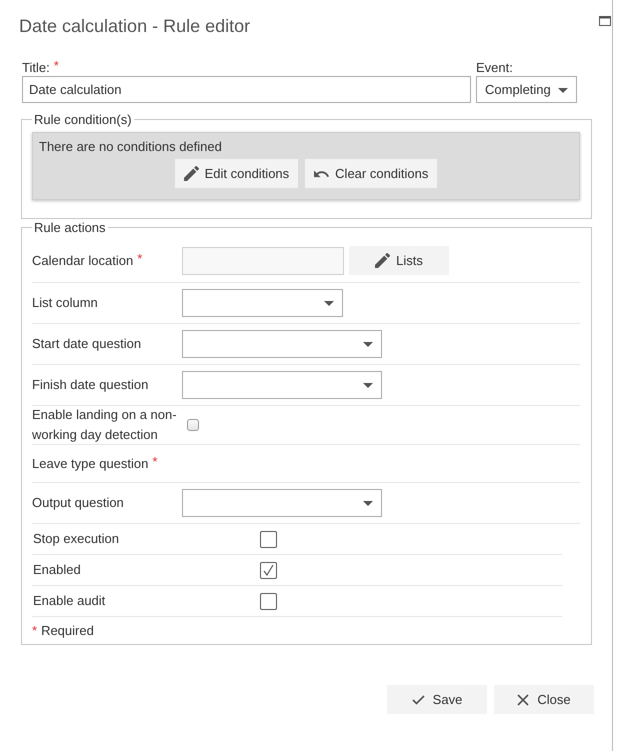 The width and height of the screenshot is (617, 751). I want to click on lookup-field, so click(263, 260).